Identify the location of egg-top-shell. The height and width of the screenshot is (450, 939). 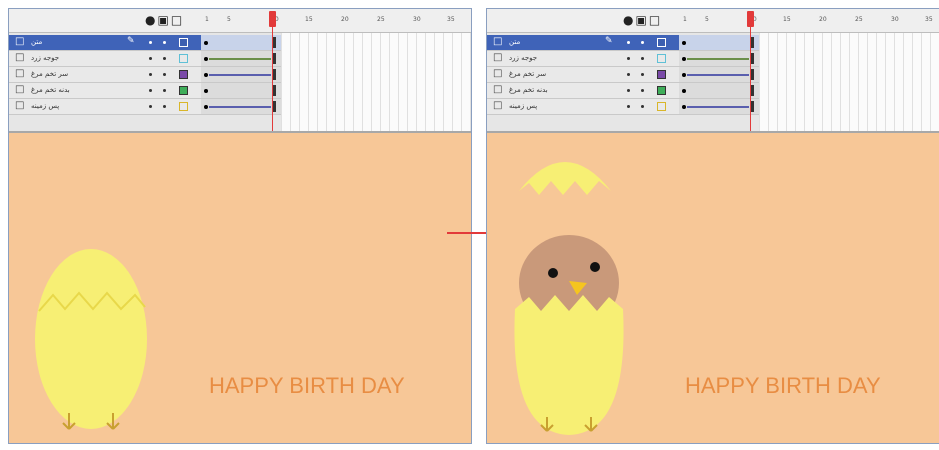
(565, 178).